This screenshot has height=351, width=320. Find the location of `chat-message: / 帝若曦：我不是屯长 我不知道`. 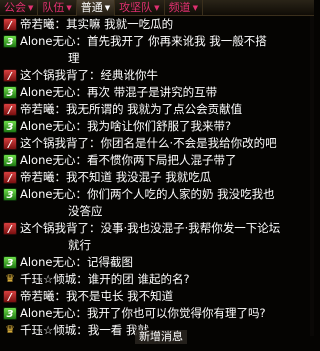

chat-message: / 帝若曦：我不是屯长 我不知道 is located at coordinates (157, 296).